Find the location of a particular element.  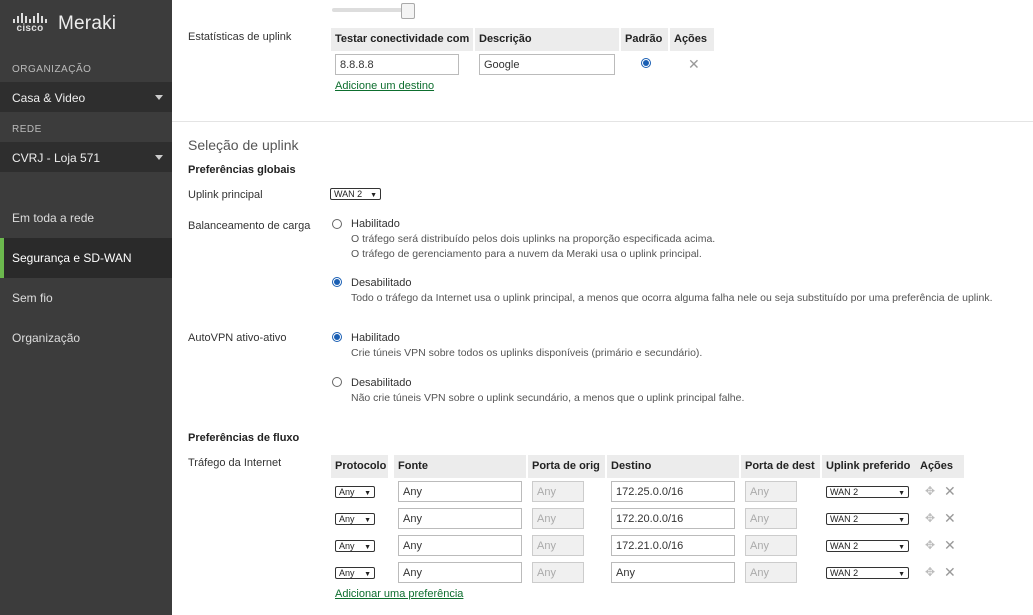

autovpn-enabled-label: Habilitado is located at coordinates (375, 338).